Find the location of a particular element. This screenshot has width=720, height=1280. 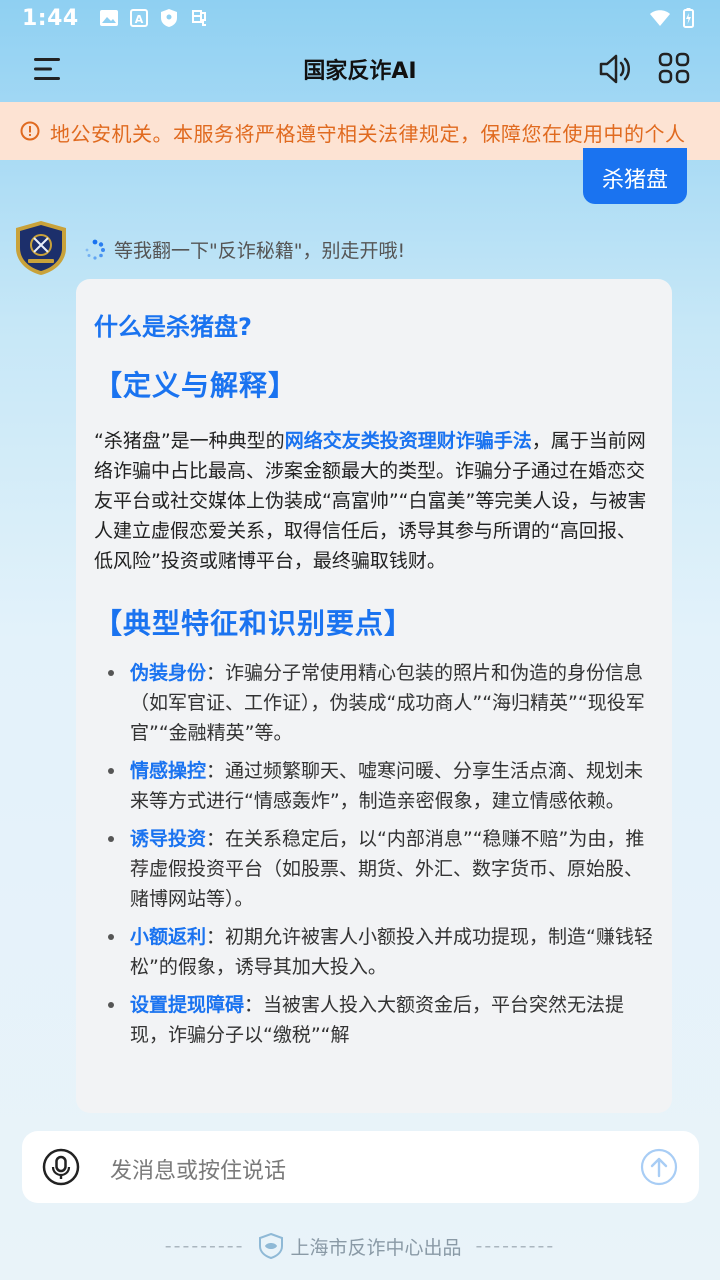

bug-icon is located at coordinates (198, 18).